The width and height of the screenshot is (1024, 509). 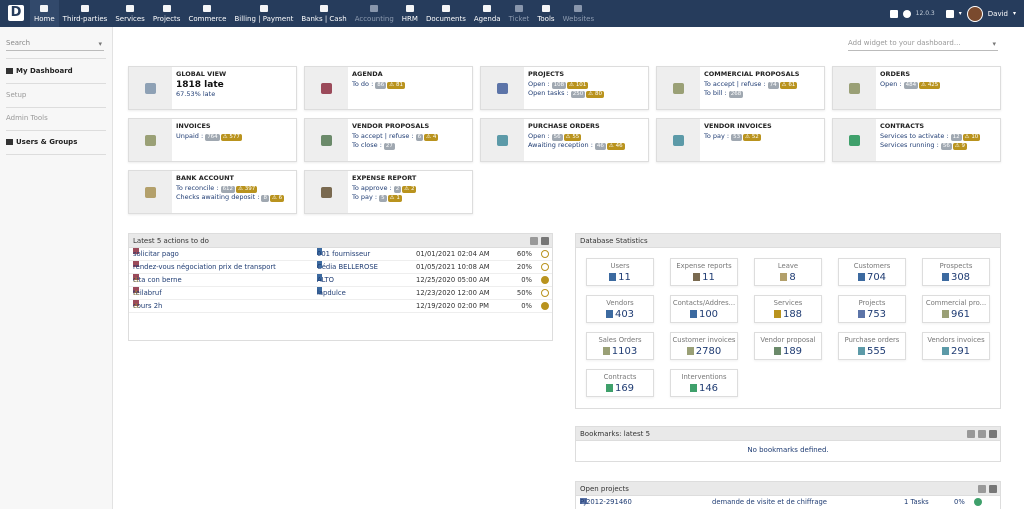 What do you see at coordinates (693, 314) in the screenshot?
I see `contacts-addres-icon` at bounding box center [693, 314].